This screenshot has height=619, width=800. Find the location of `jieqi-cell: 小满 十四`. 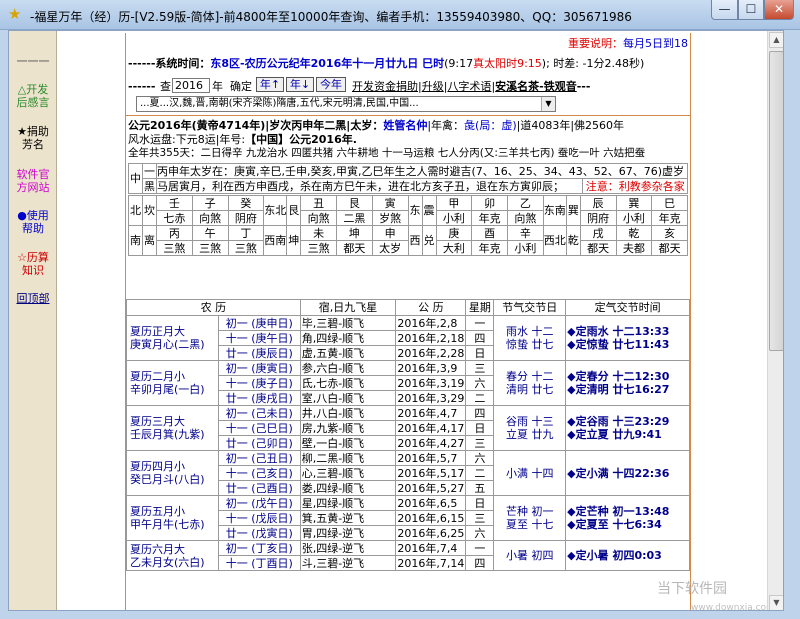

jieqi-cell: 小满 十四 is located at coordinates (530, 473).